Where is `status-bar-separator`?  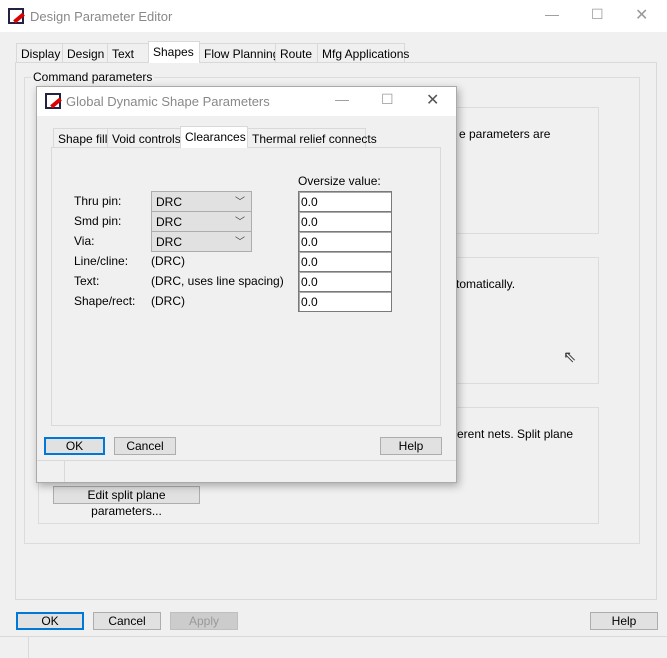
status-bar-separator is located at coordinates (28, 647).